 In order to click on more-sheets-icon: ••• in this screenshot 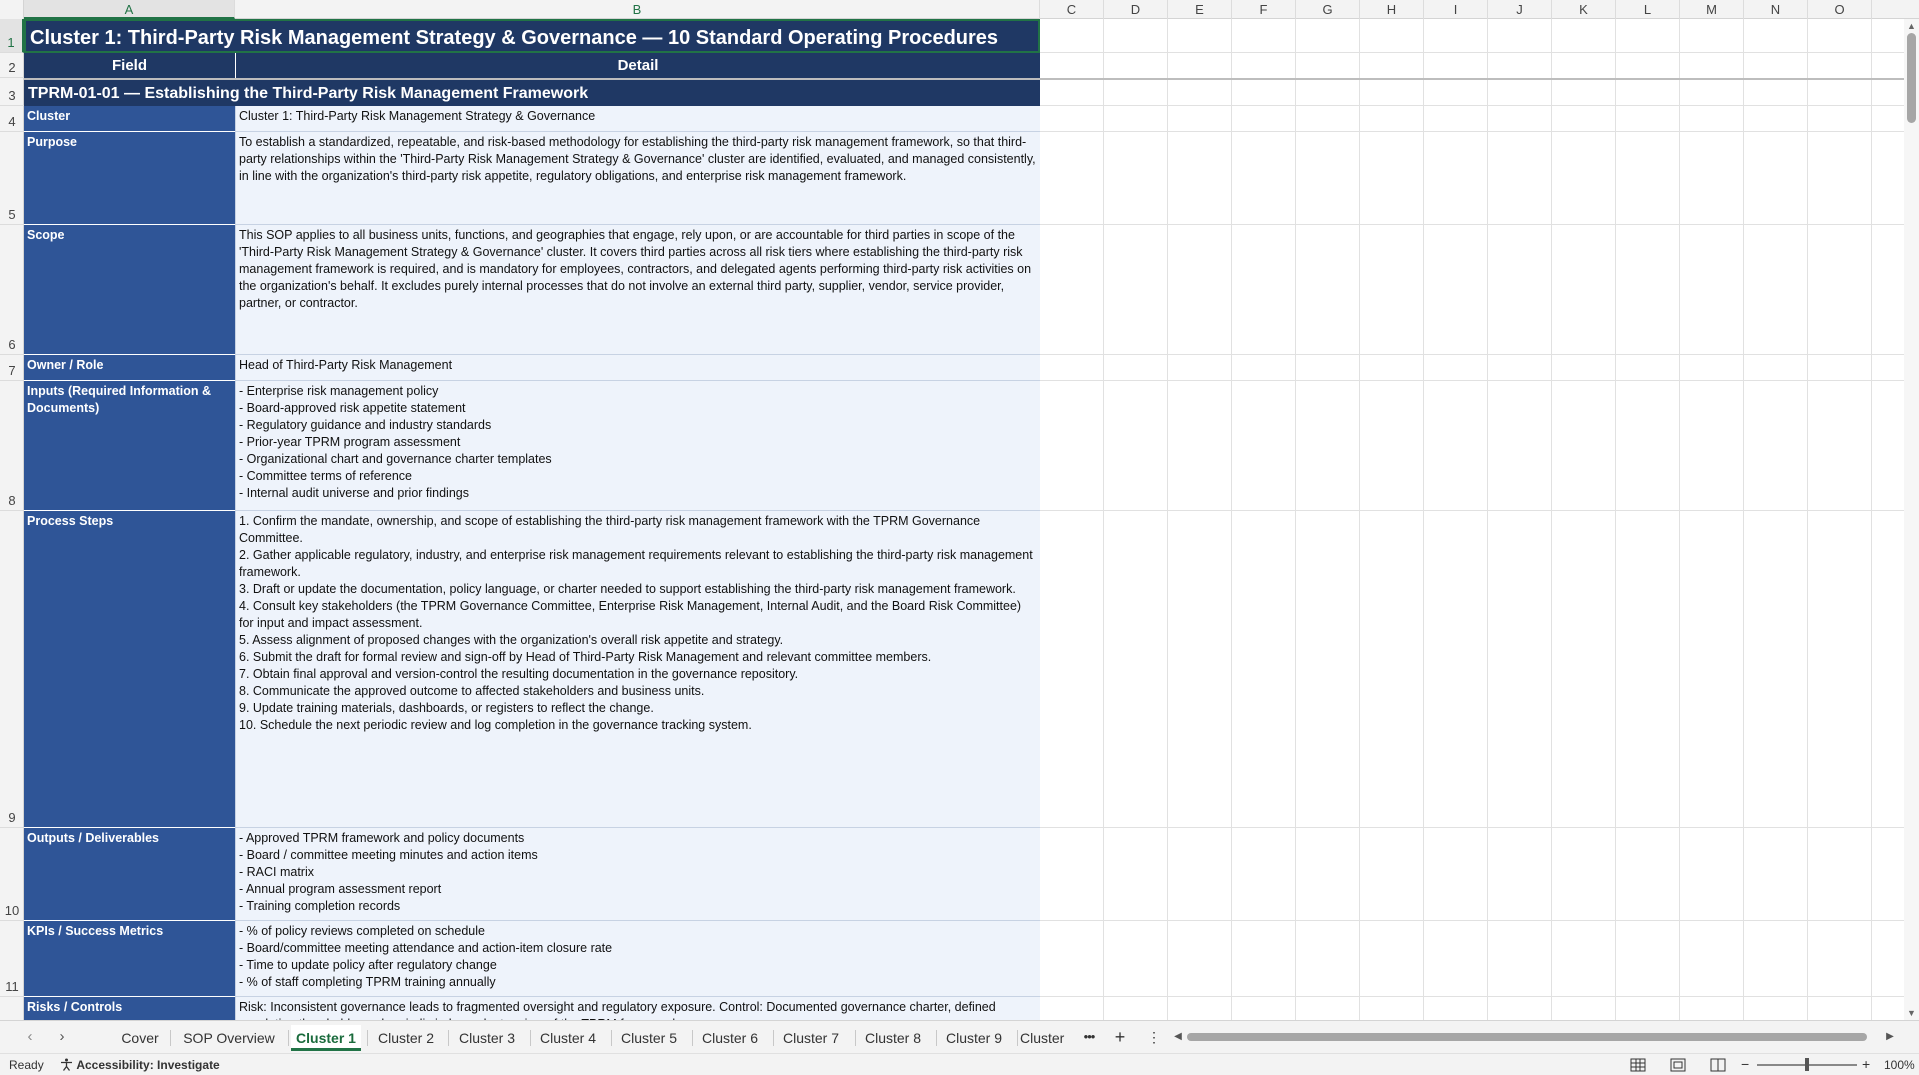, I will do `click(1089, 1037)`.